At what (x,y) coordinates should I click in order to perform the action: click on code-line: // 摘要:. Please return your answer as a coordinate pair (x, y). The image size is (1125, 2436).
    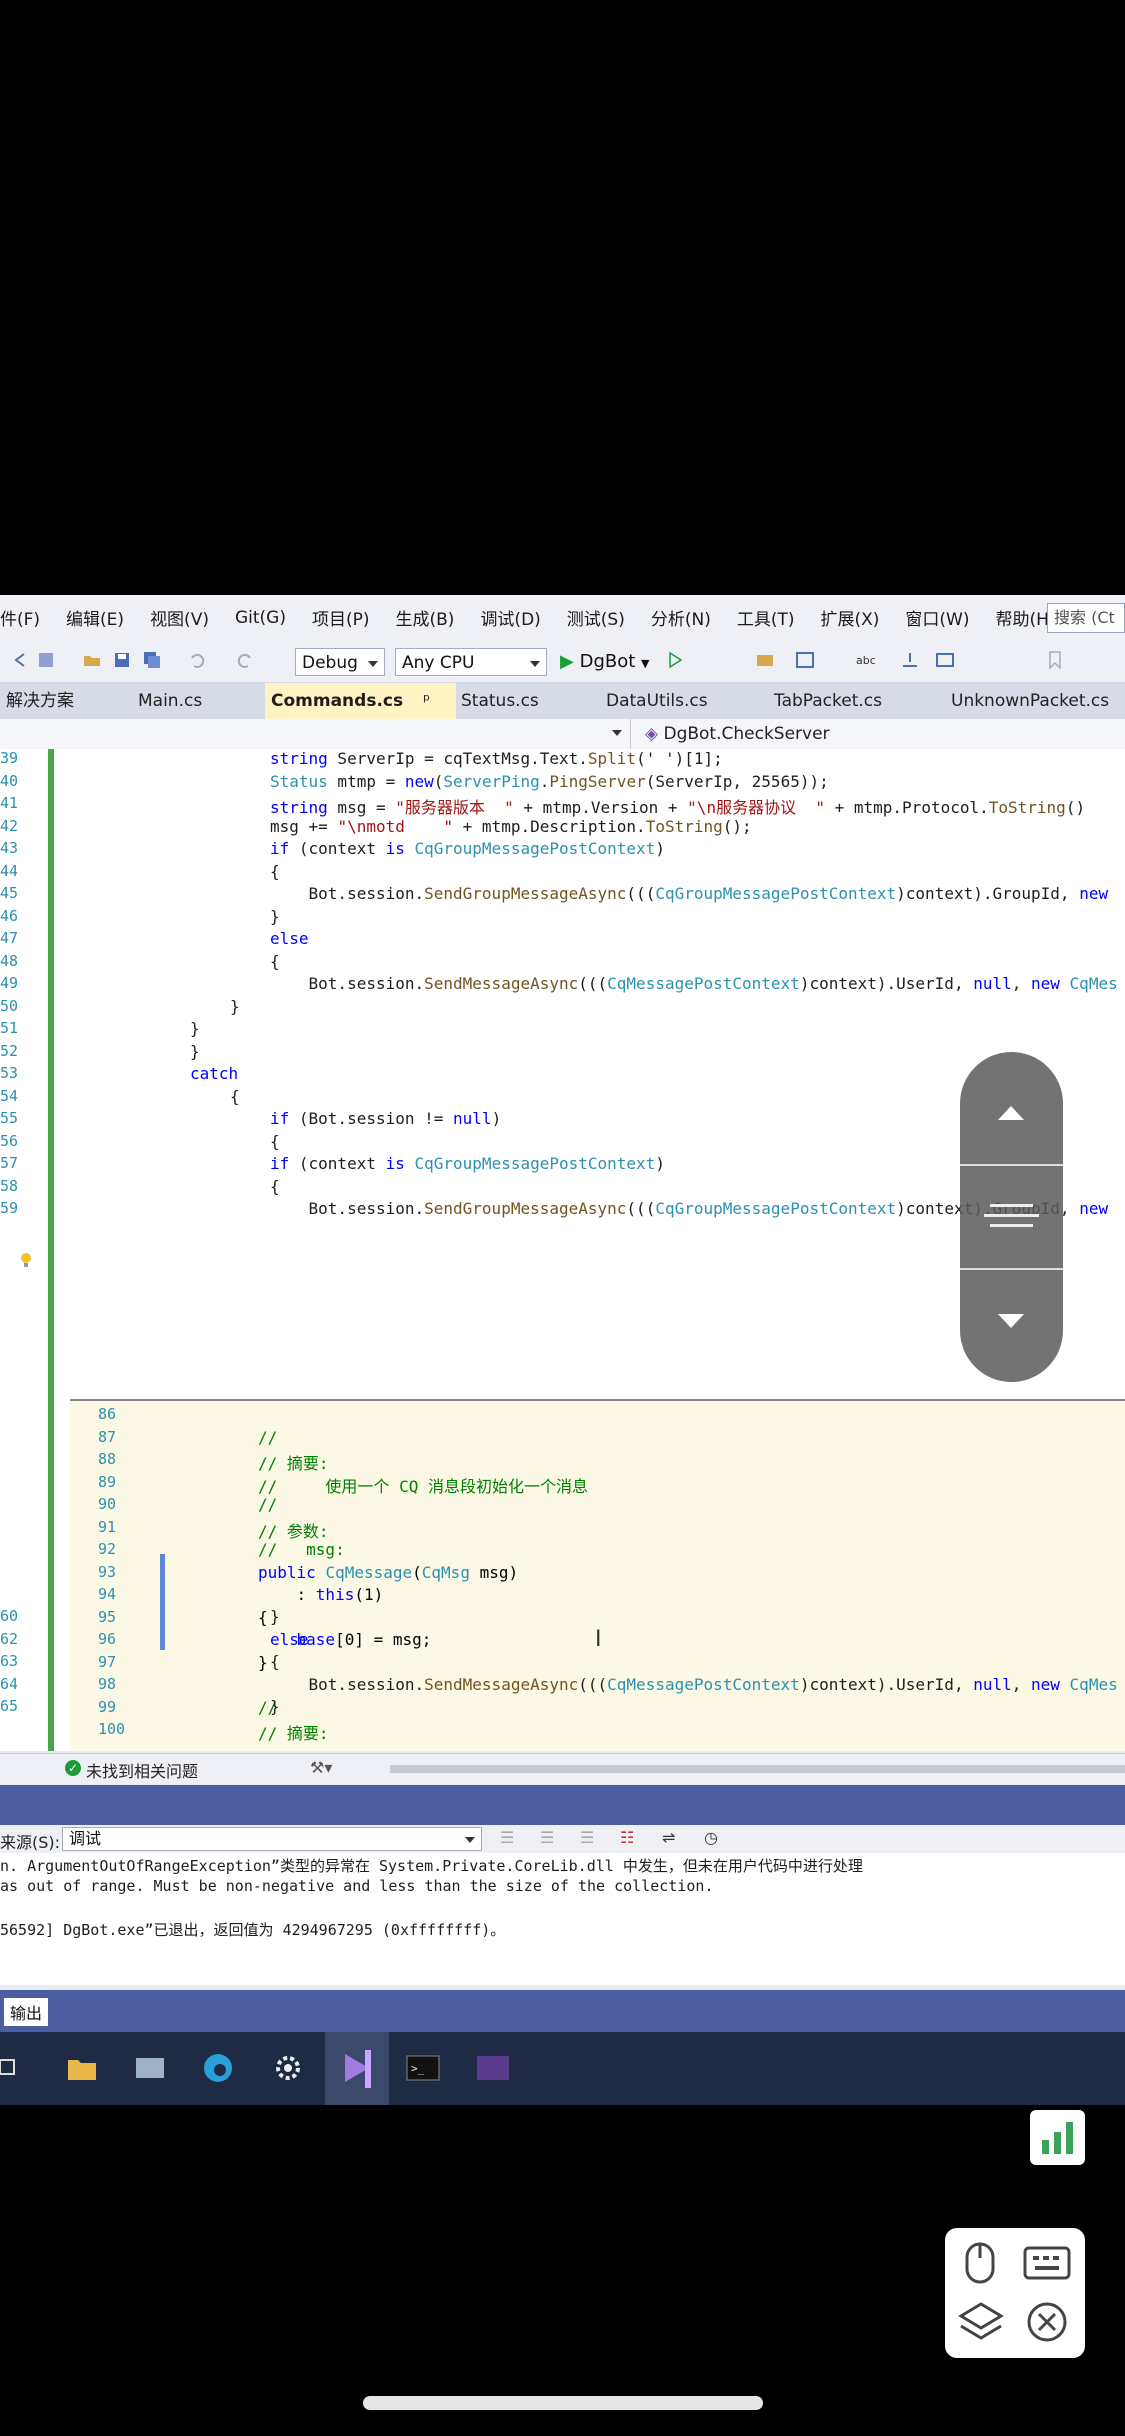
    Looking at the image, I should click on (293, 1733).